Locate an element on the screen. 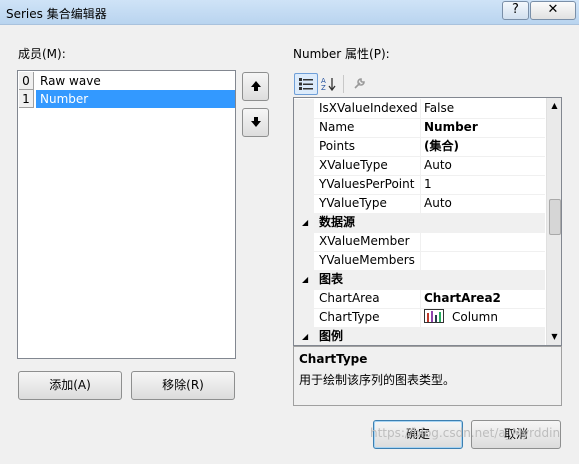 This screenshot has width=579, height=464. move-up-button is located at coordinates (255, 86).